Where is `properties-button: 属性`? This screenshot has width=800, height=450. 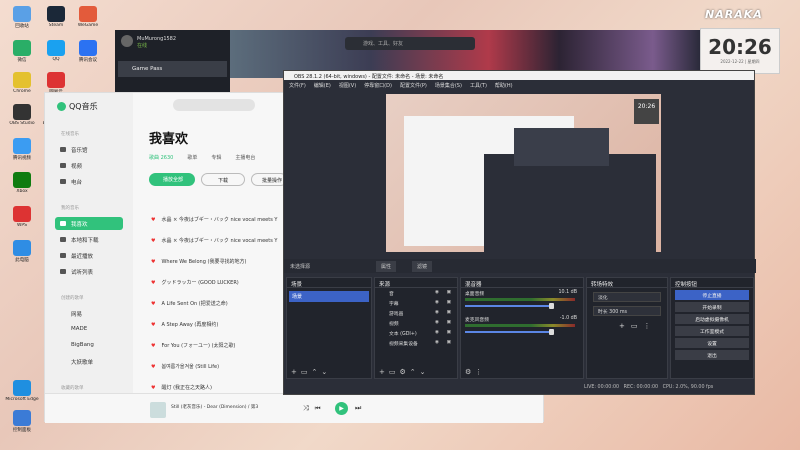 properties-button: 属性 is located at coordinates (386, 266).